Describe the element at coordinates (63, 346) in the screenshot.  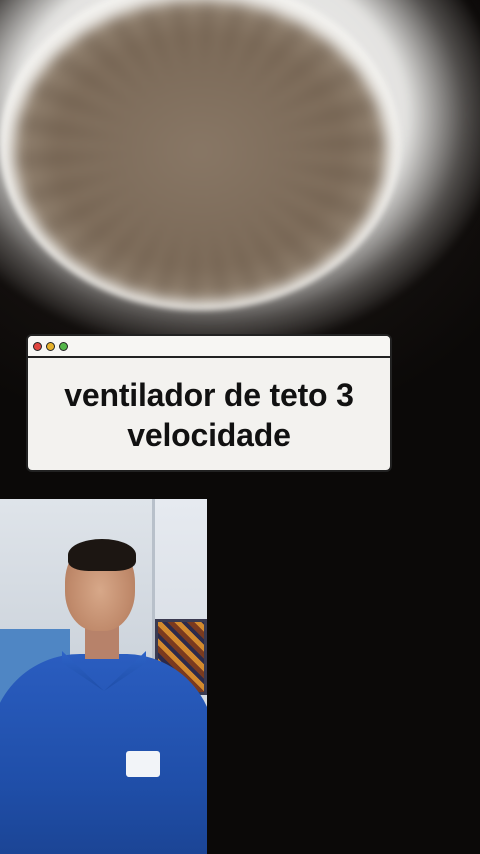
I see `maximize-dot-icon` at that location.